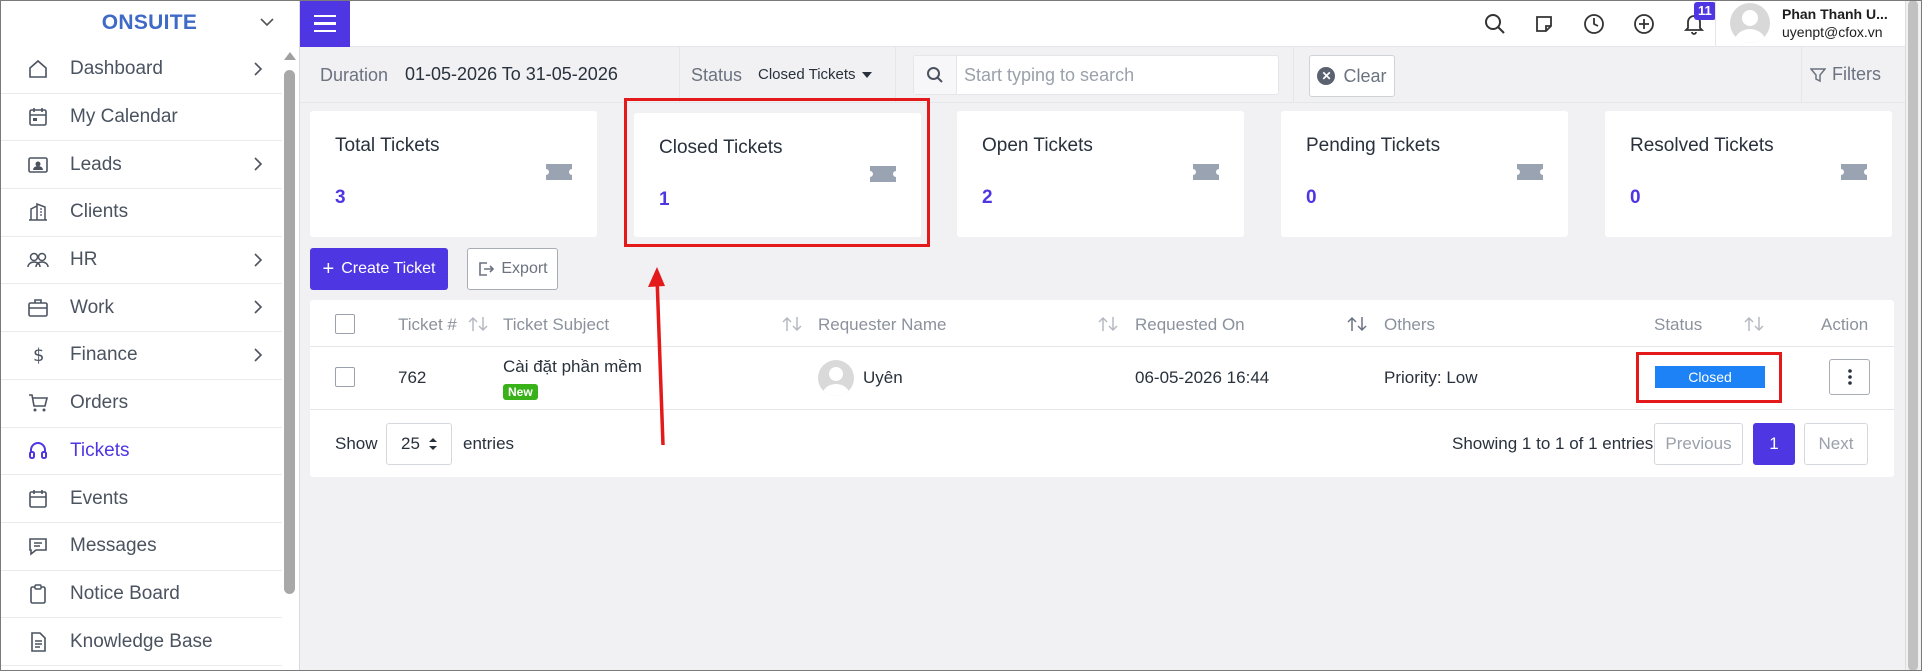 This screenshot has height=671, width=1922. I want to click on user-menu: Phan Thanh U... uyenpt@cfox.vn, so click(1810, 23).